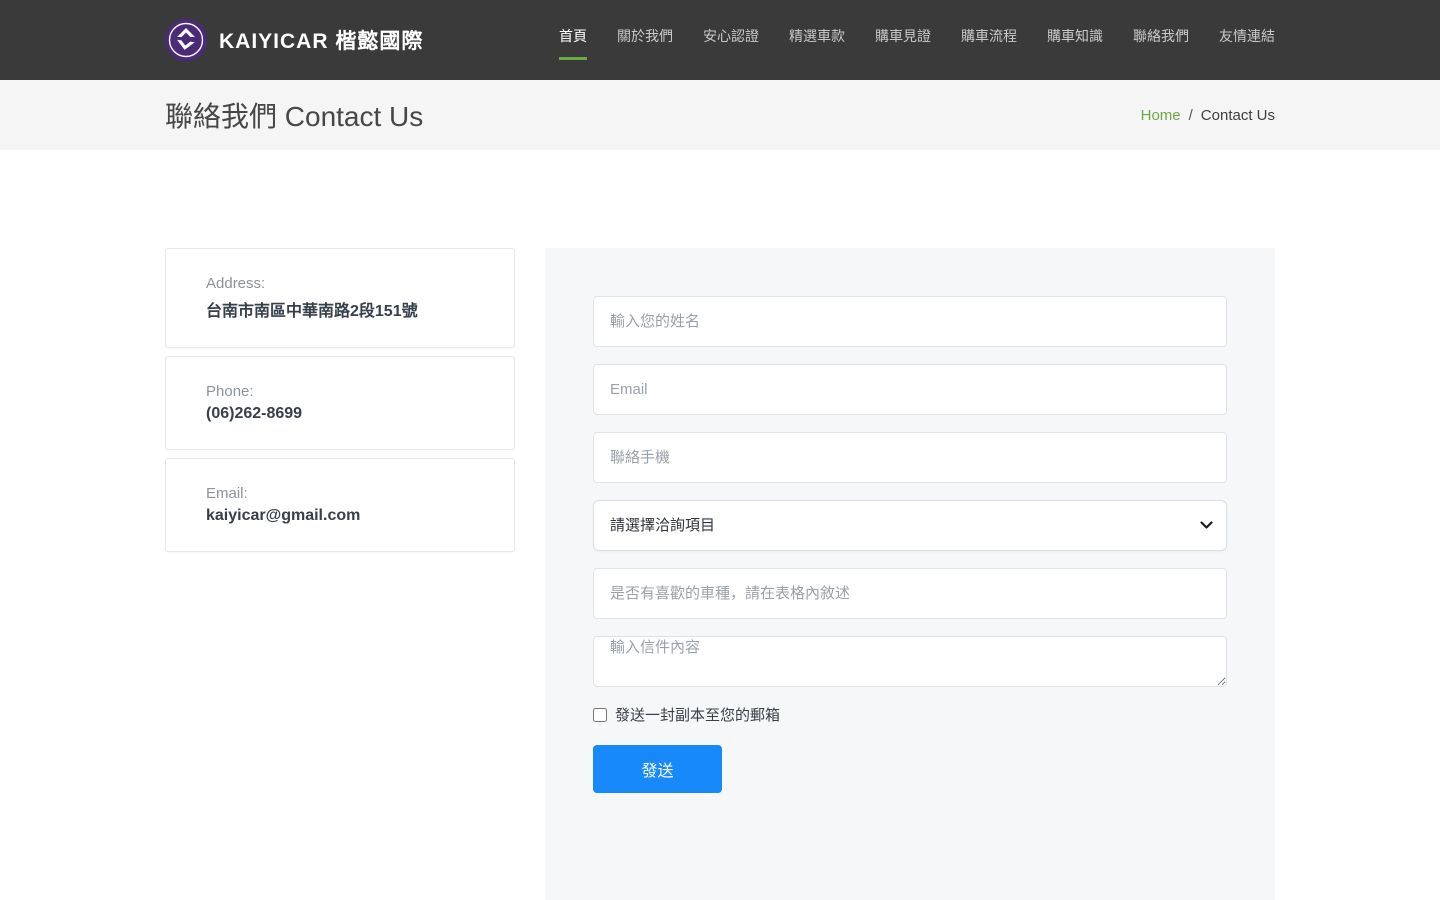  Describe the element at coordinates (657, 769) in the screenshot. I see `submit-button: 發送` at that location.